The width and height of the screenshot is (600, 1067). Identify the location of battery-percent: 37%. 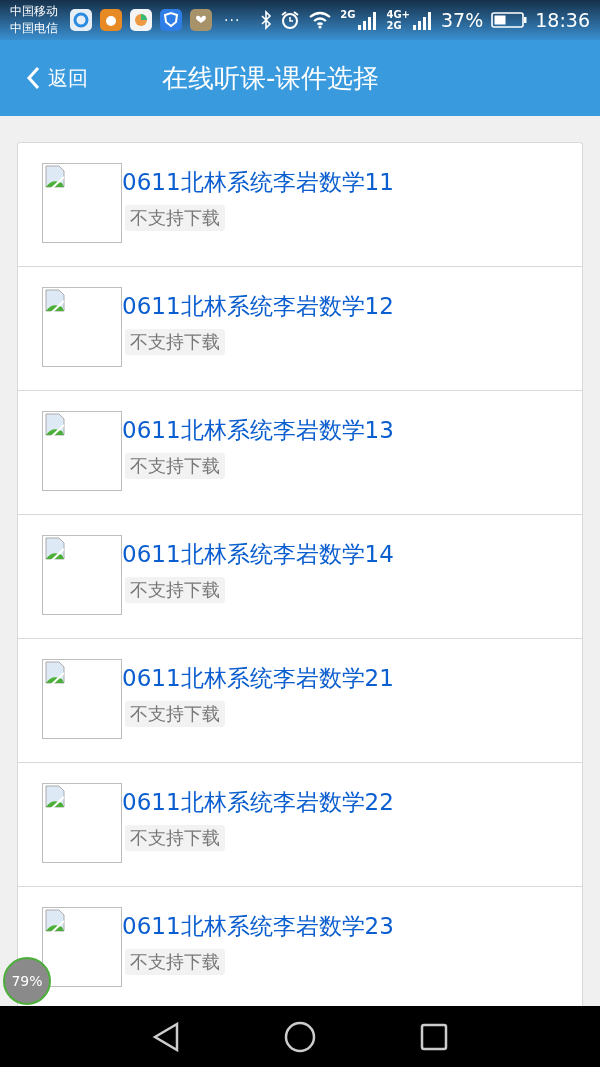
(462, 20).